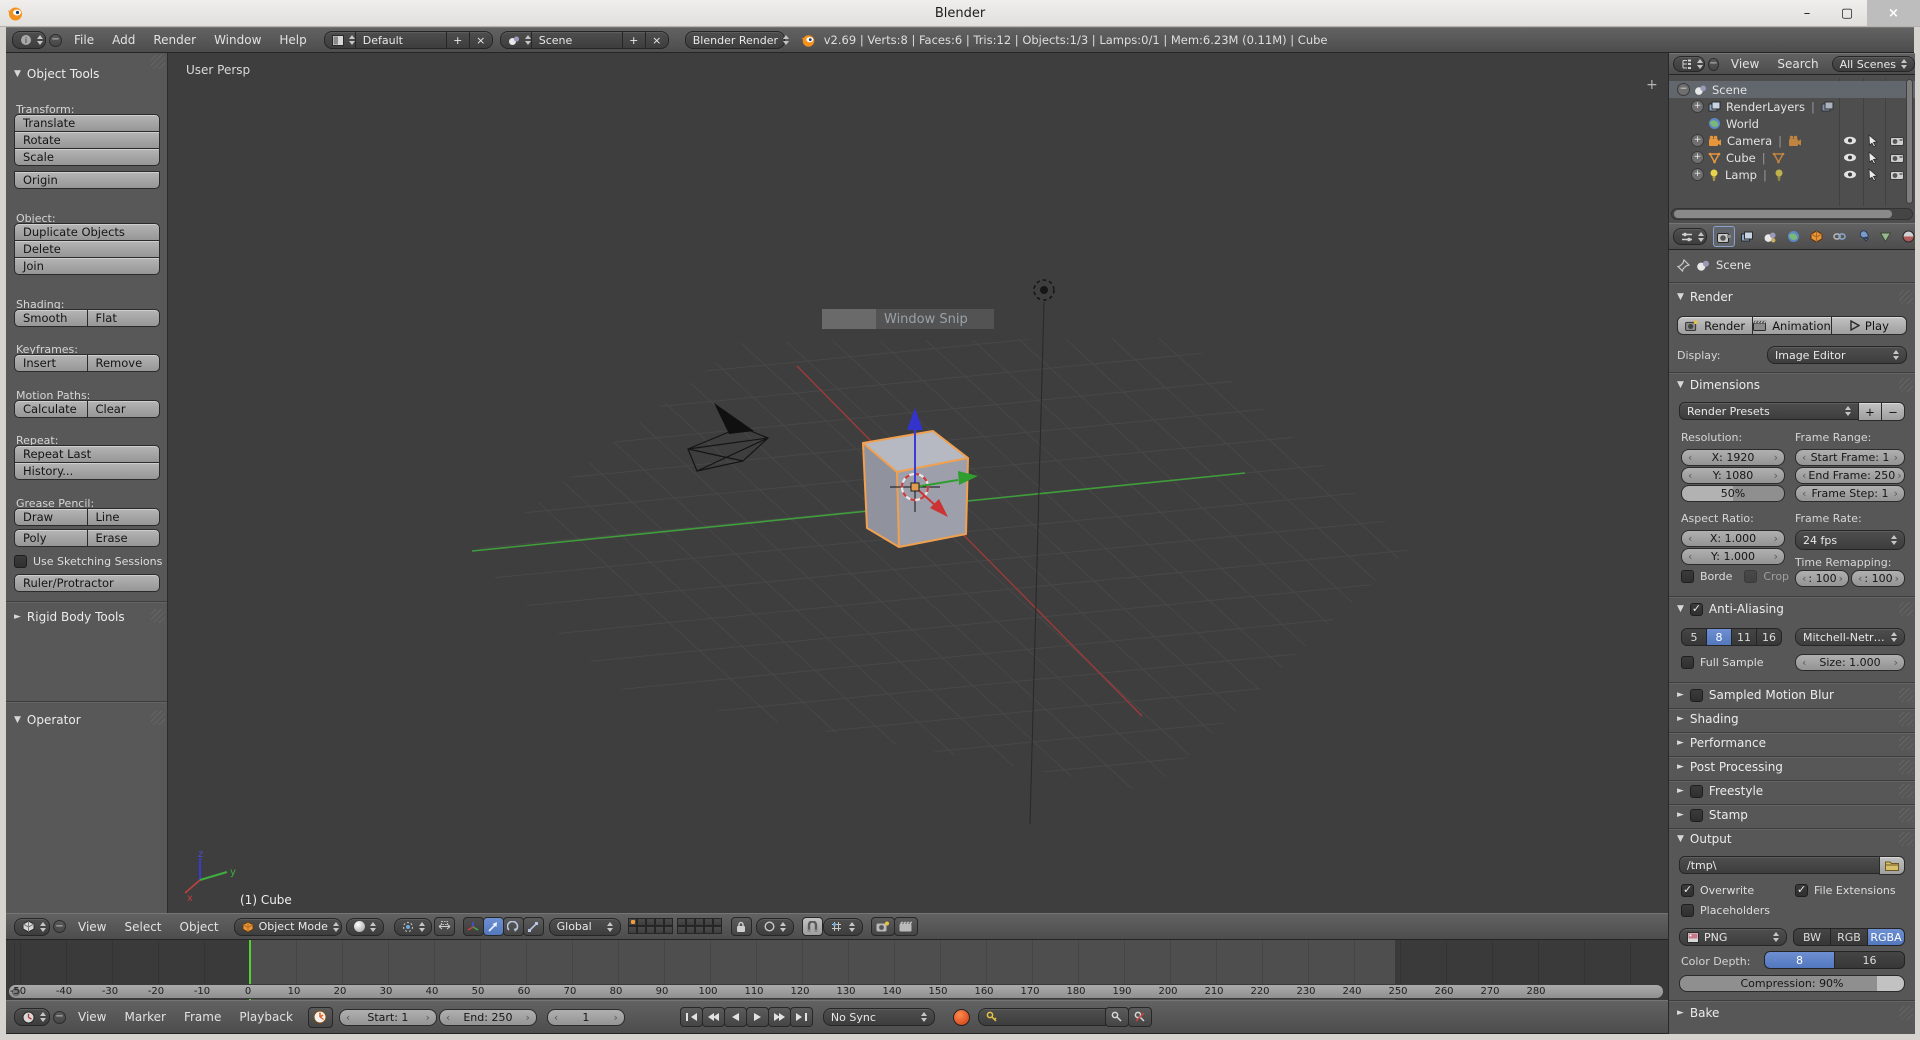  What do you see at coordinates (1822, 578) in the screenshot?
I see `remap-old-field: ‹: 100 ›` at bounding box center [1822, 578].